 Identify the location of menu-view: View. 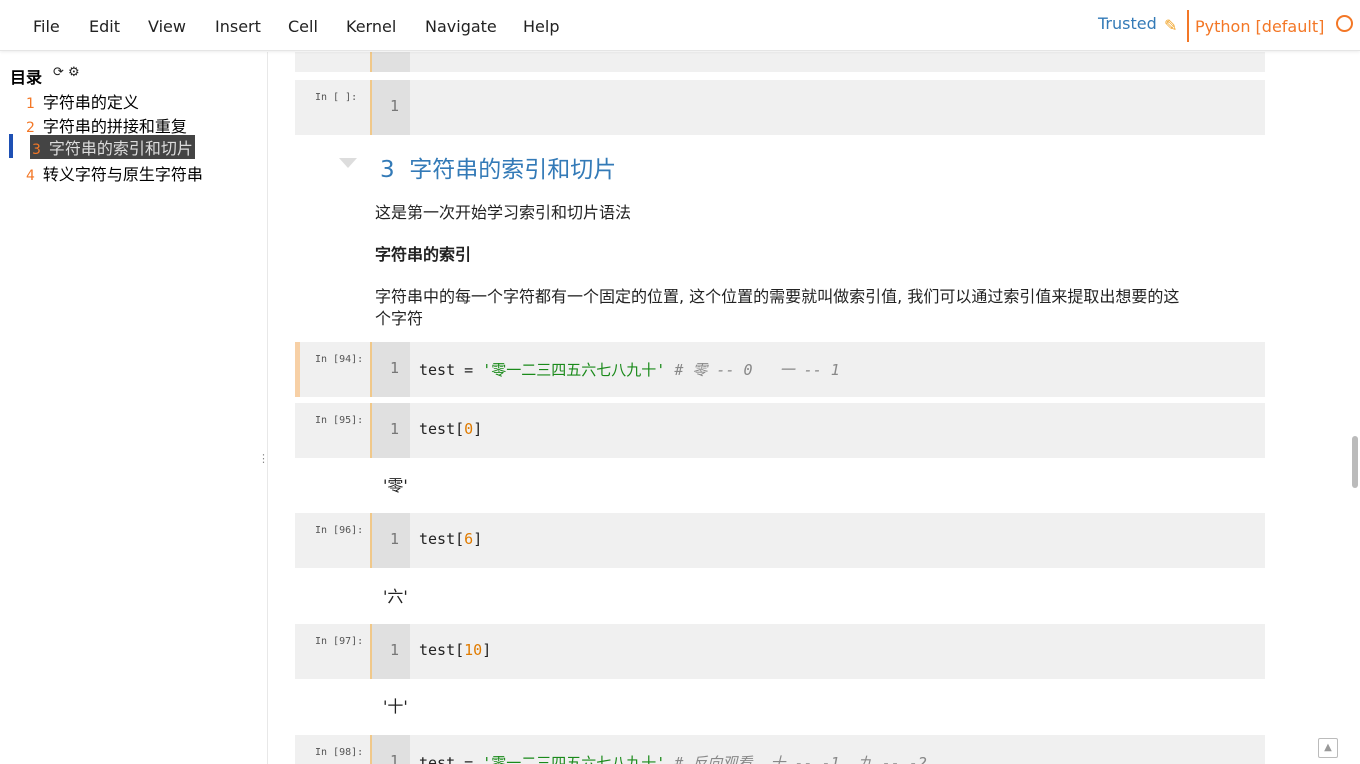
(167, 26).